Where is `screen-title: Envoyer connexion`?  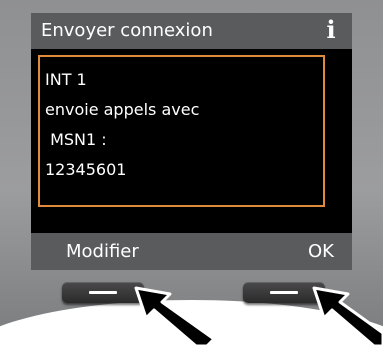 screen-title: Envoyer connexion is located at coordinates (127, 30).